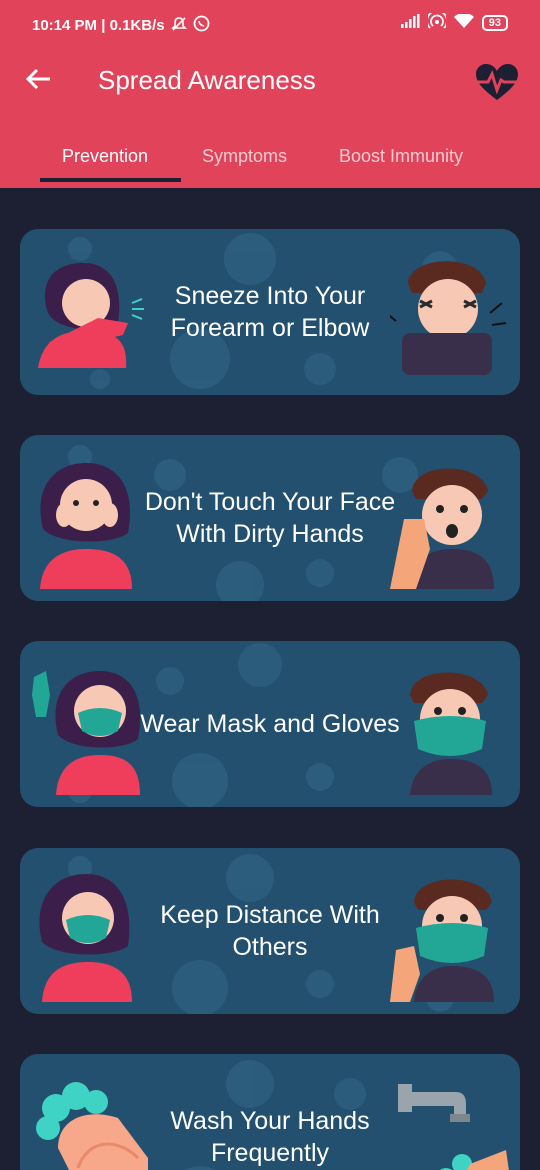 The height and width of the screenshot is (1170, 540). Describe the element at coordinates (98, 25) in the screenshot. I see `status-time: 10:14 PM | 0.1KB/s` at that location.